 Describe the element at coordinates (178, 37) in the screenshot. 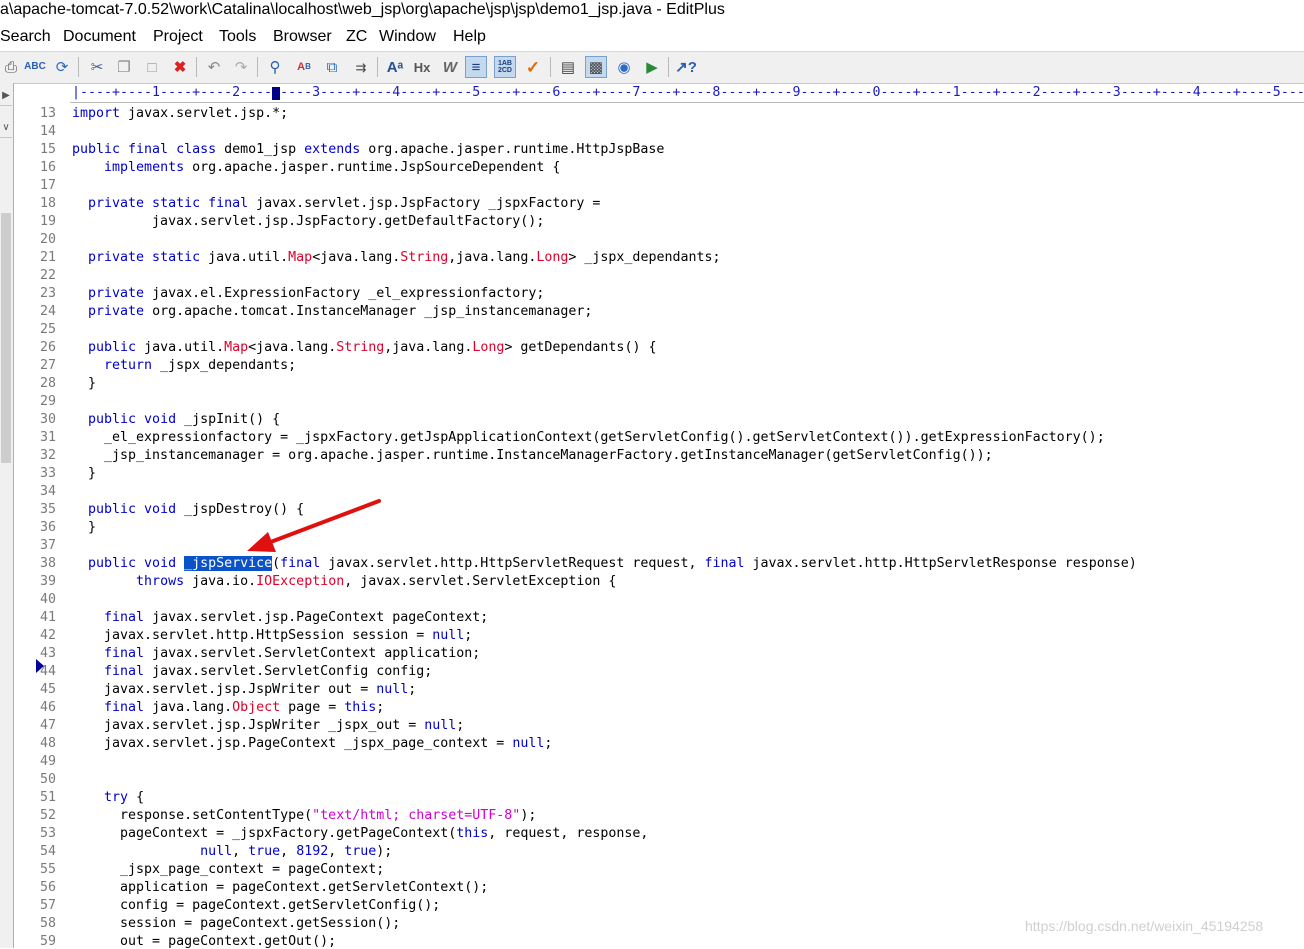

I see `menu-project: Project` at that location.